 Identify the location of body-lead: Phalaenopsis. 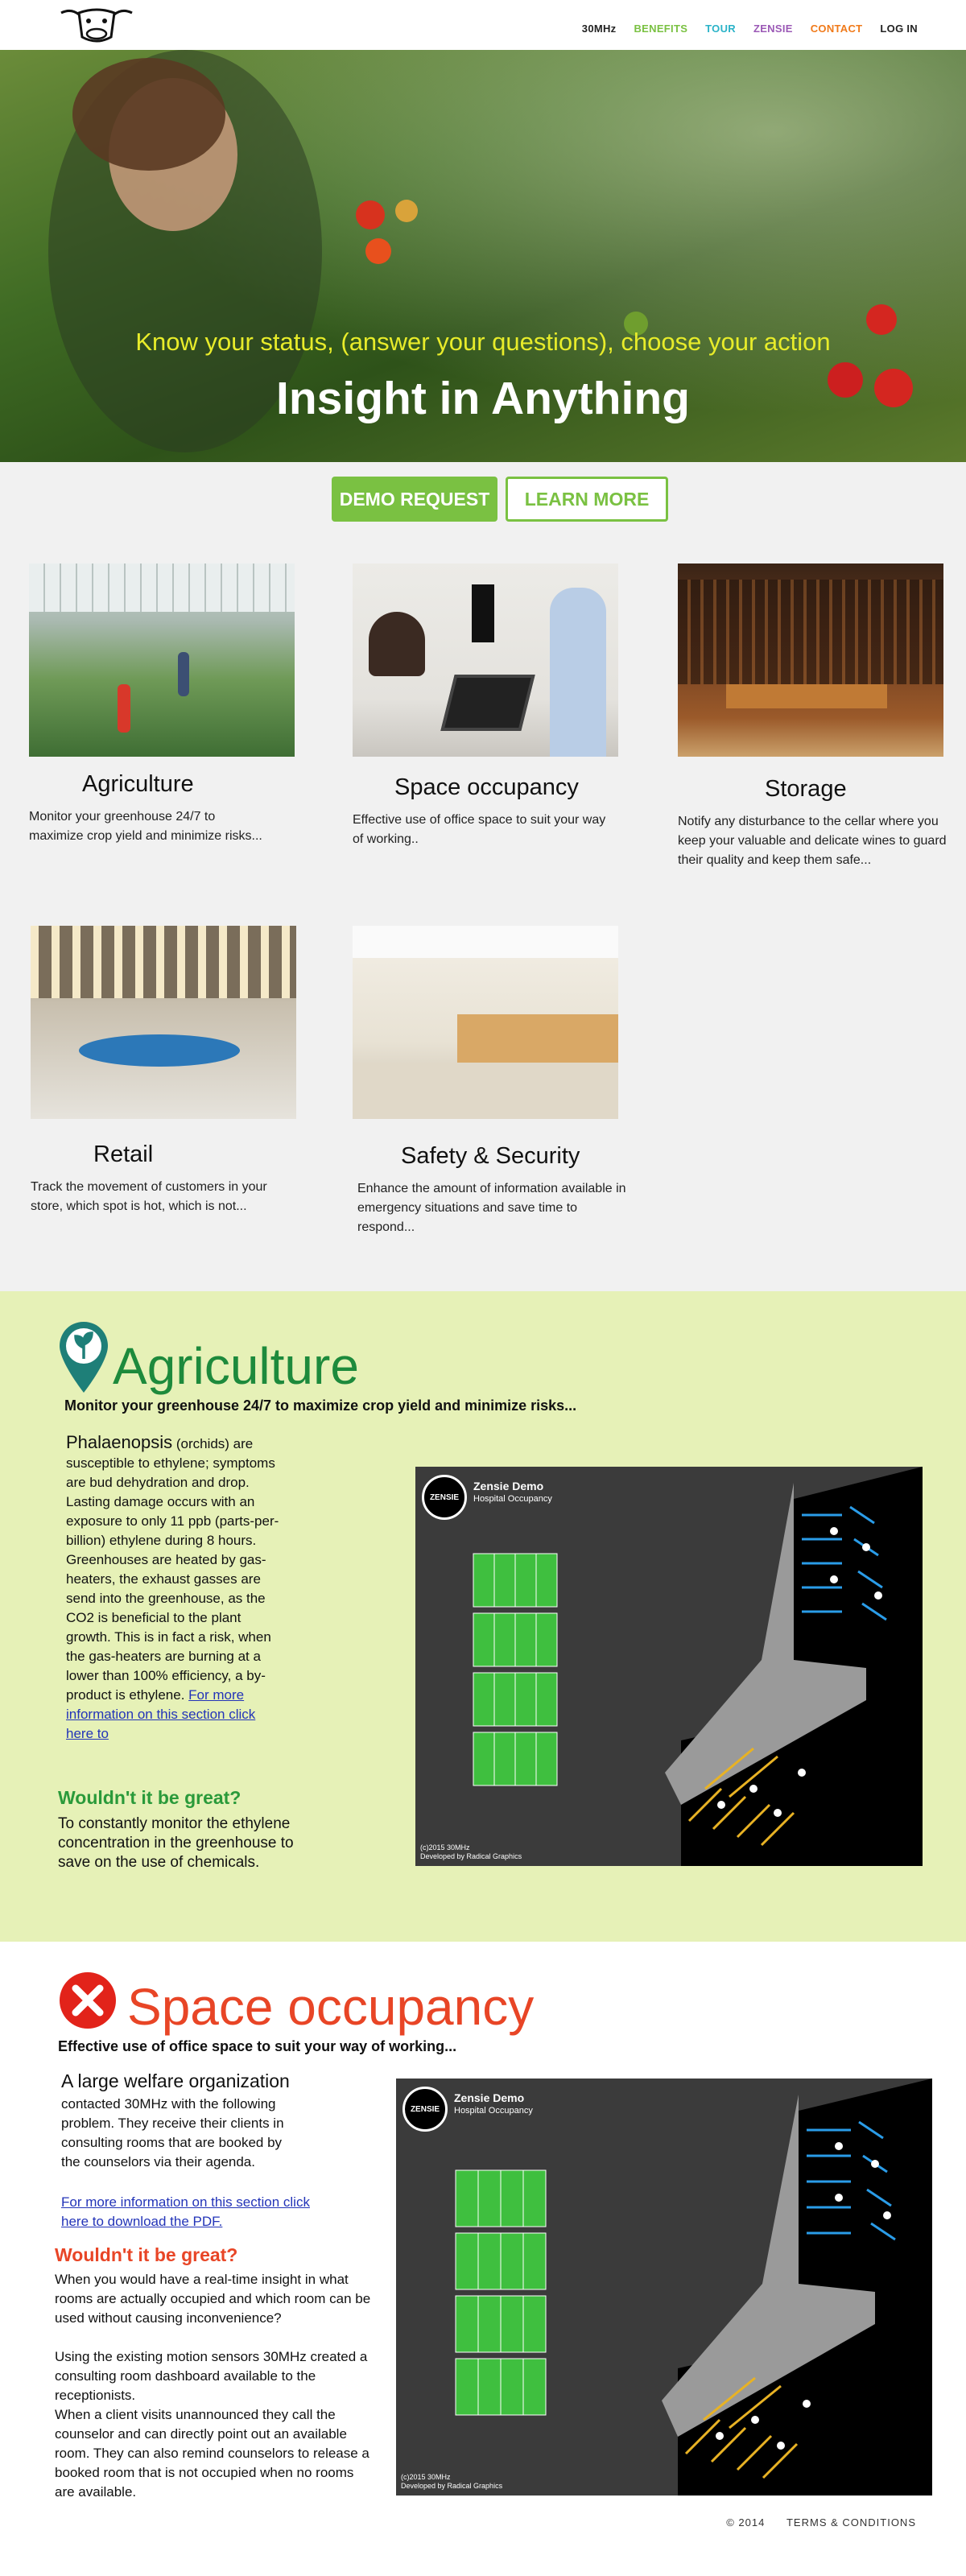
(119, 1442).